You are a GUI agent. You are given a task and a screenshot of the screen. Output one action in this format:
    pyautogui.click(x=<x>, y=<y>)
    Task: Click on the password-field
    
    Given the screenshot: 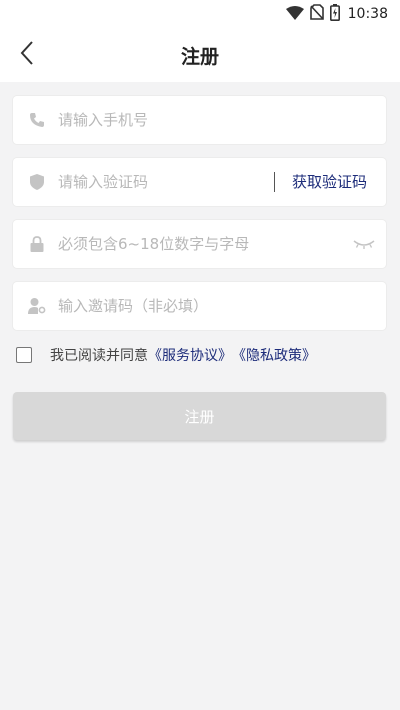 What is the action you would take?
    pyautogui.click(x=199, y=244)
    